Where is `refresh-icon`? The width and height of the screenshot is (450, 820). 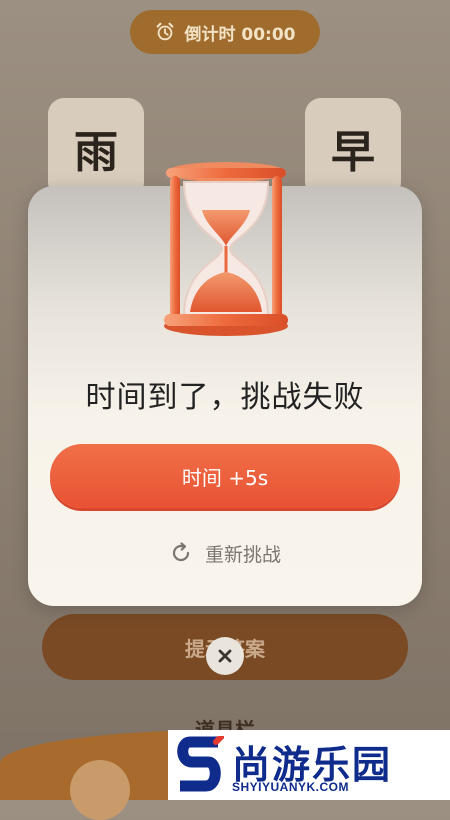 refresh-icon is located at coordinates (181, 552).